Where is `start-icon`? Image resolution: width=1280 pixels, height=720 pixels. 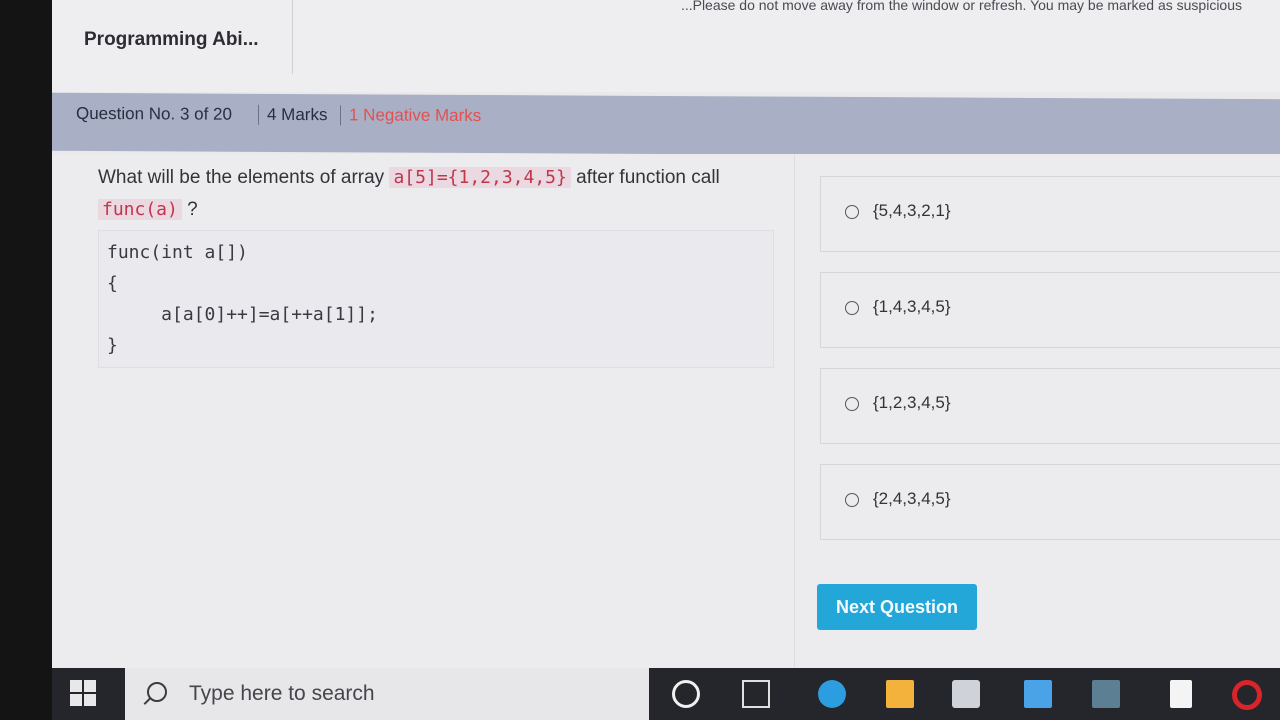 start-icon is located at coordinates (84, 694).